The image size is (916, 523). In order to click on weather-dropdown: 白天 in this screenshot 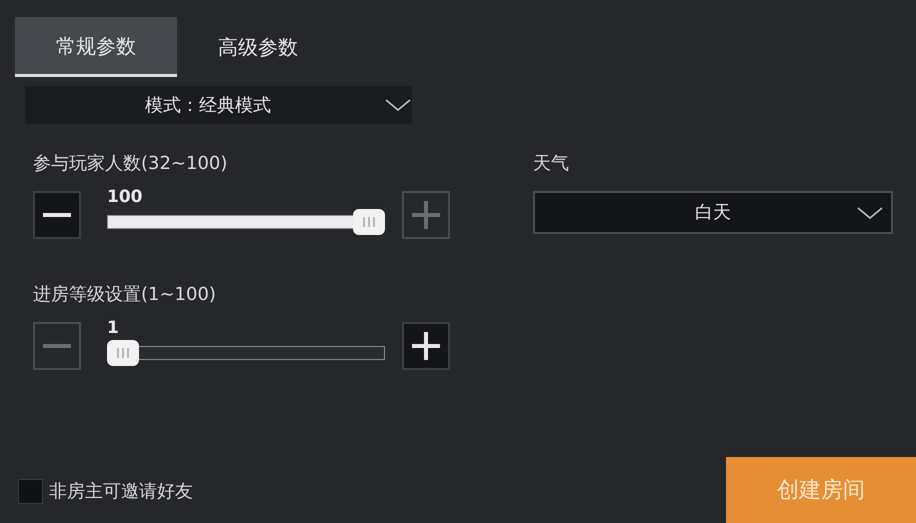, I will do `click(713, 212)`.